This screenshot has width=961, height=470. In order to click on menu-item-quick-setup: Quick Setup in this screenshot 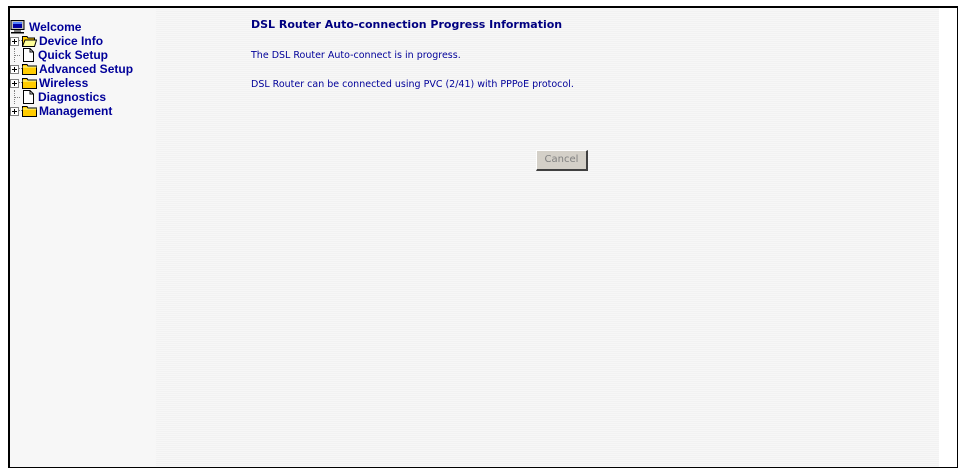, I will do `click(71, 55)`.